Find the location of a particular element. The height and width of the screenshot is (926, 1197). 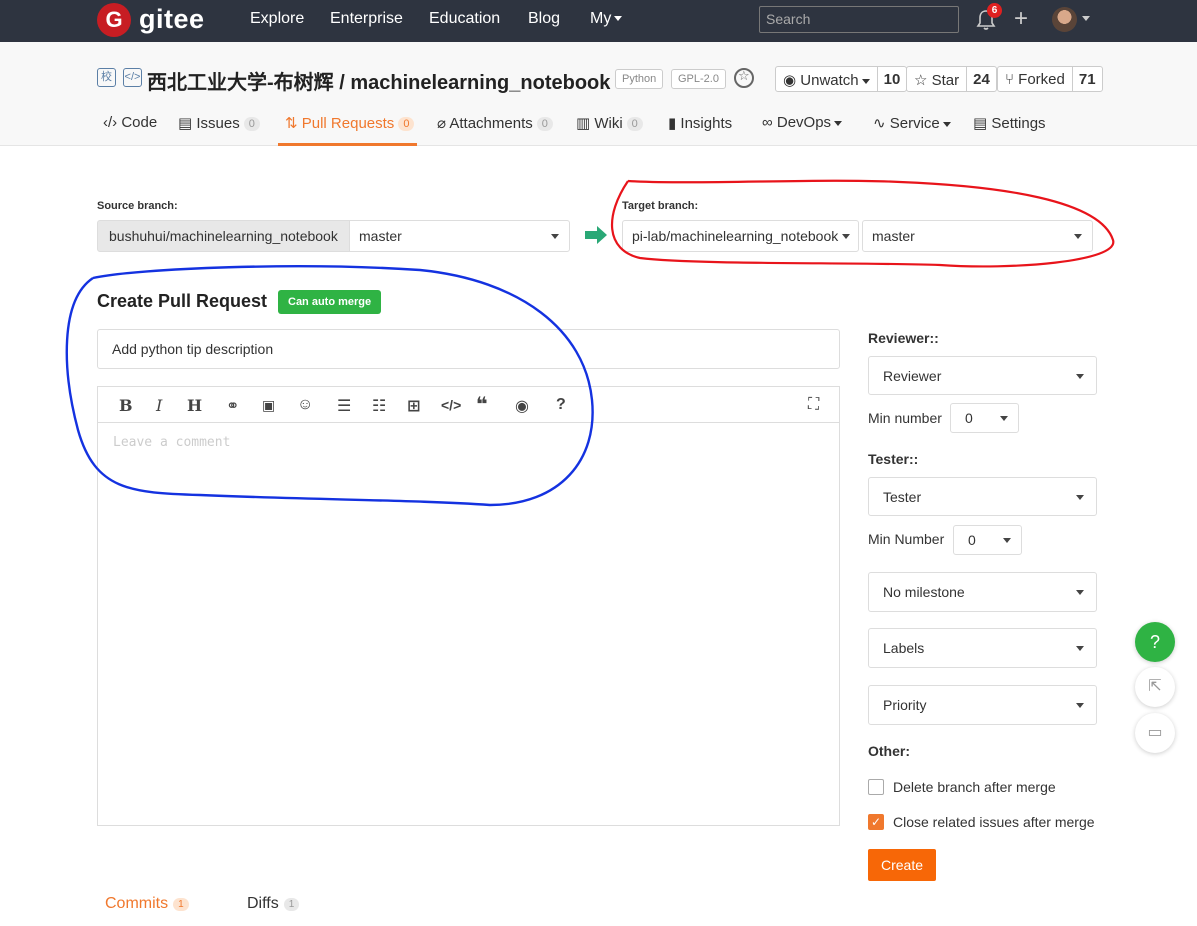

create-button: Create is located at coordinates (902, 865).